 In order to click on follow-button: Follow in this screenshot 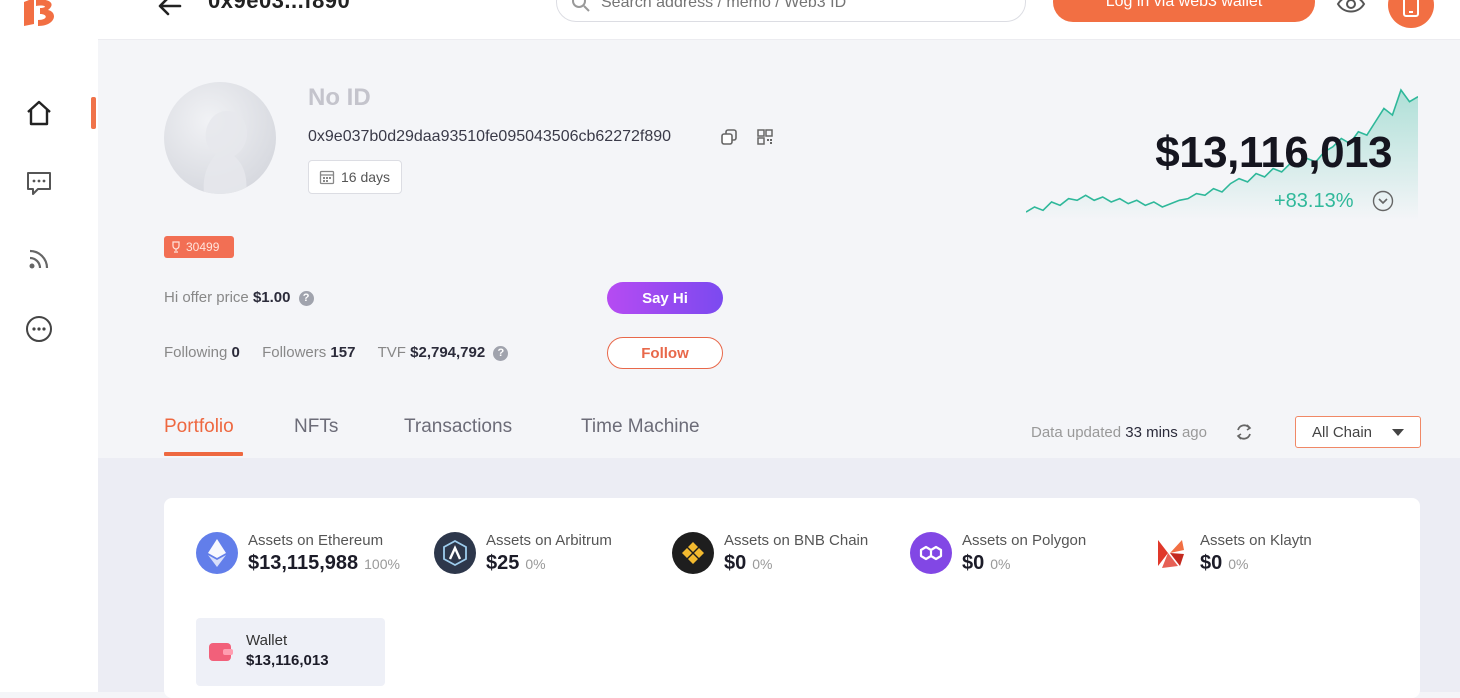, I will do `click(665, 353)`.